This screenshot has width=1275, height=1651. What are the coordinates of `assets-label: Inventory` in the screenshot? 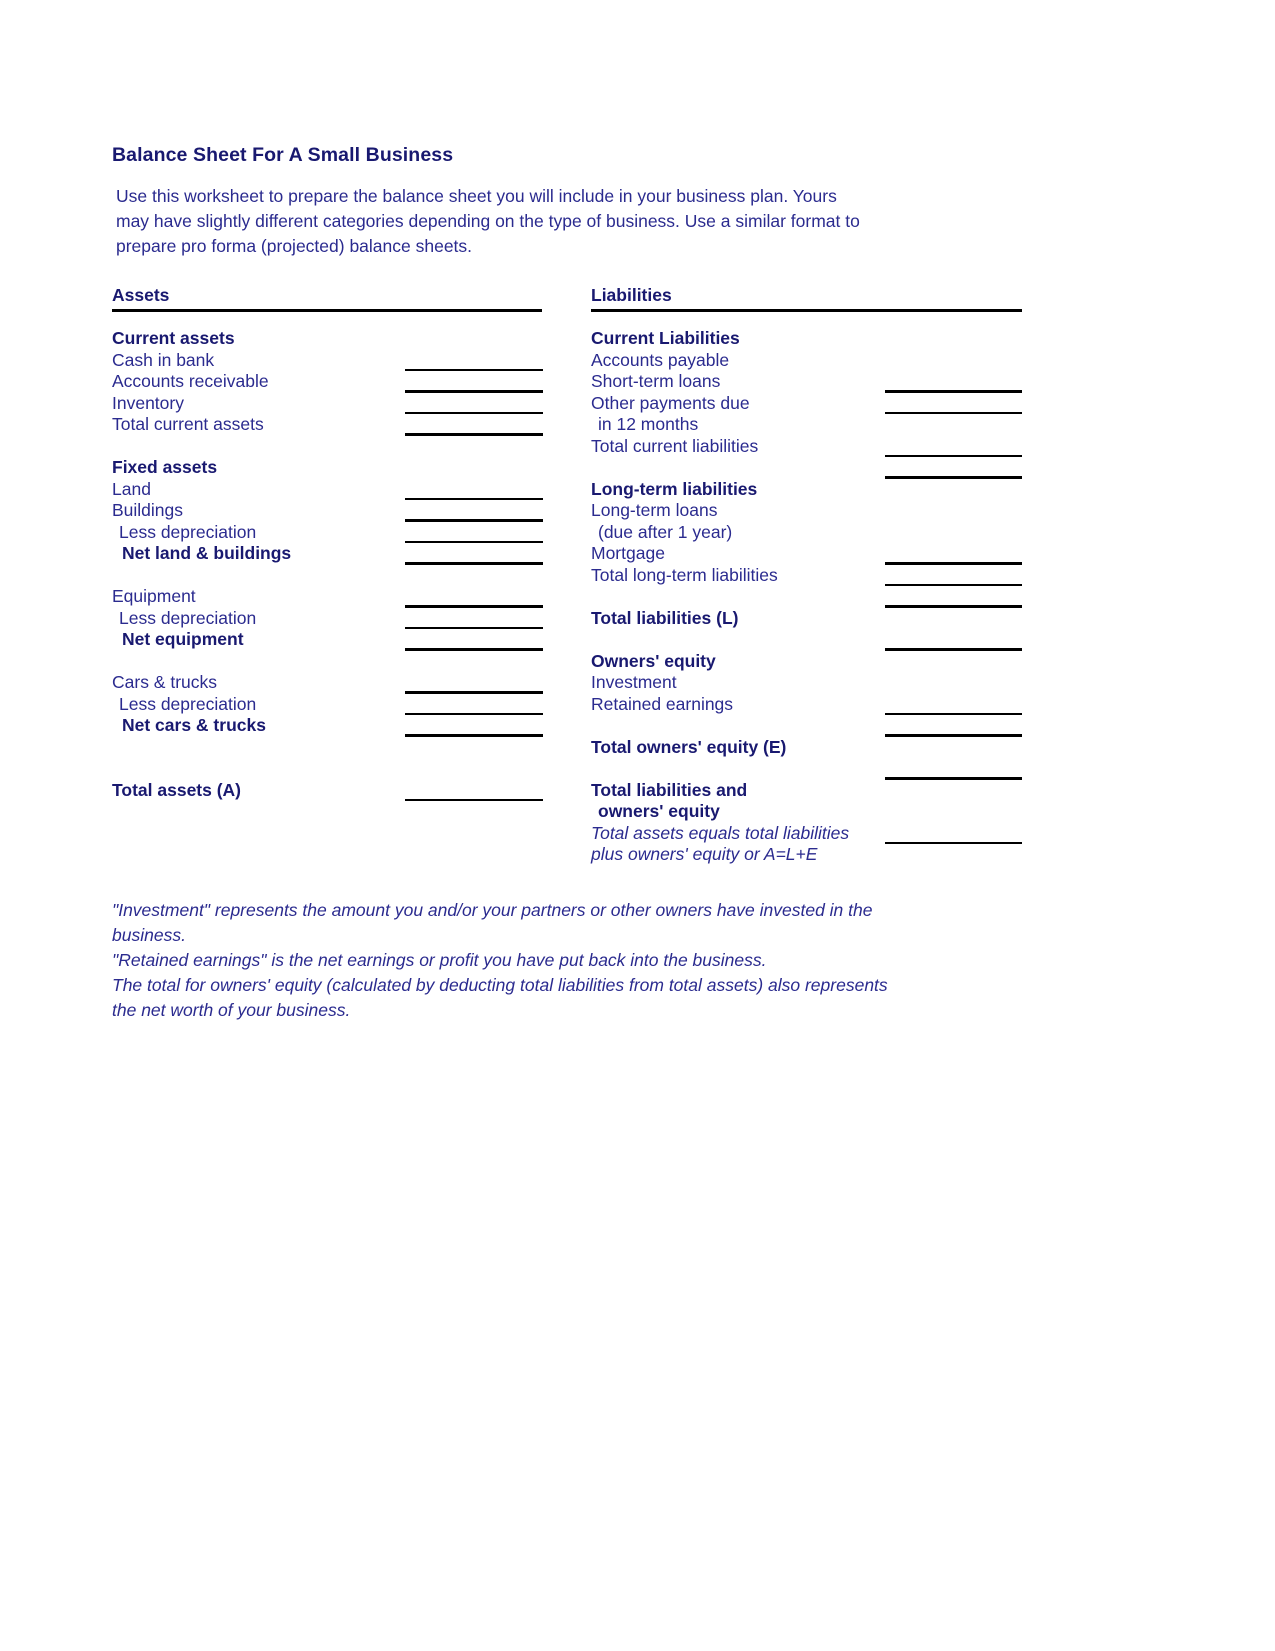 It's located at (148, 402).